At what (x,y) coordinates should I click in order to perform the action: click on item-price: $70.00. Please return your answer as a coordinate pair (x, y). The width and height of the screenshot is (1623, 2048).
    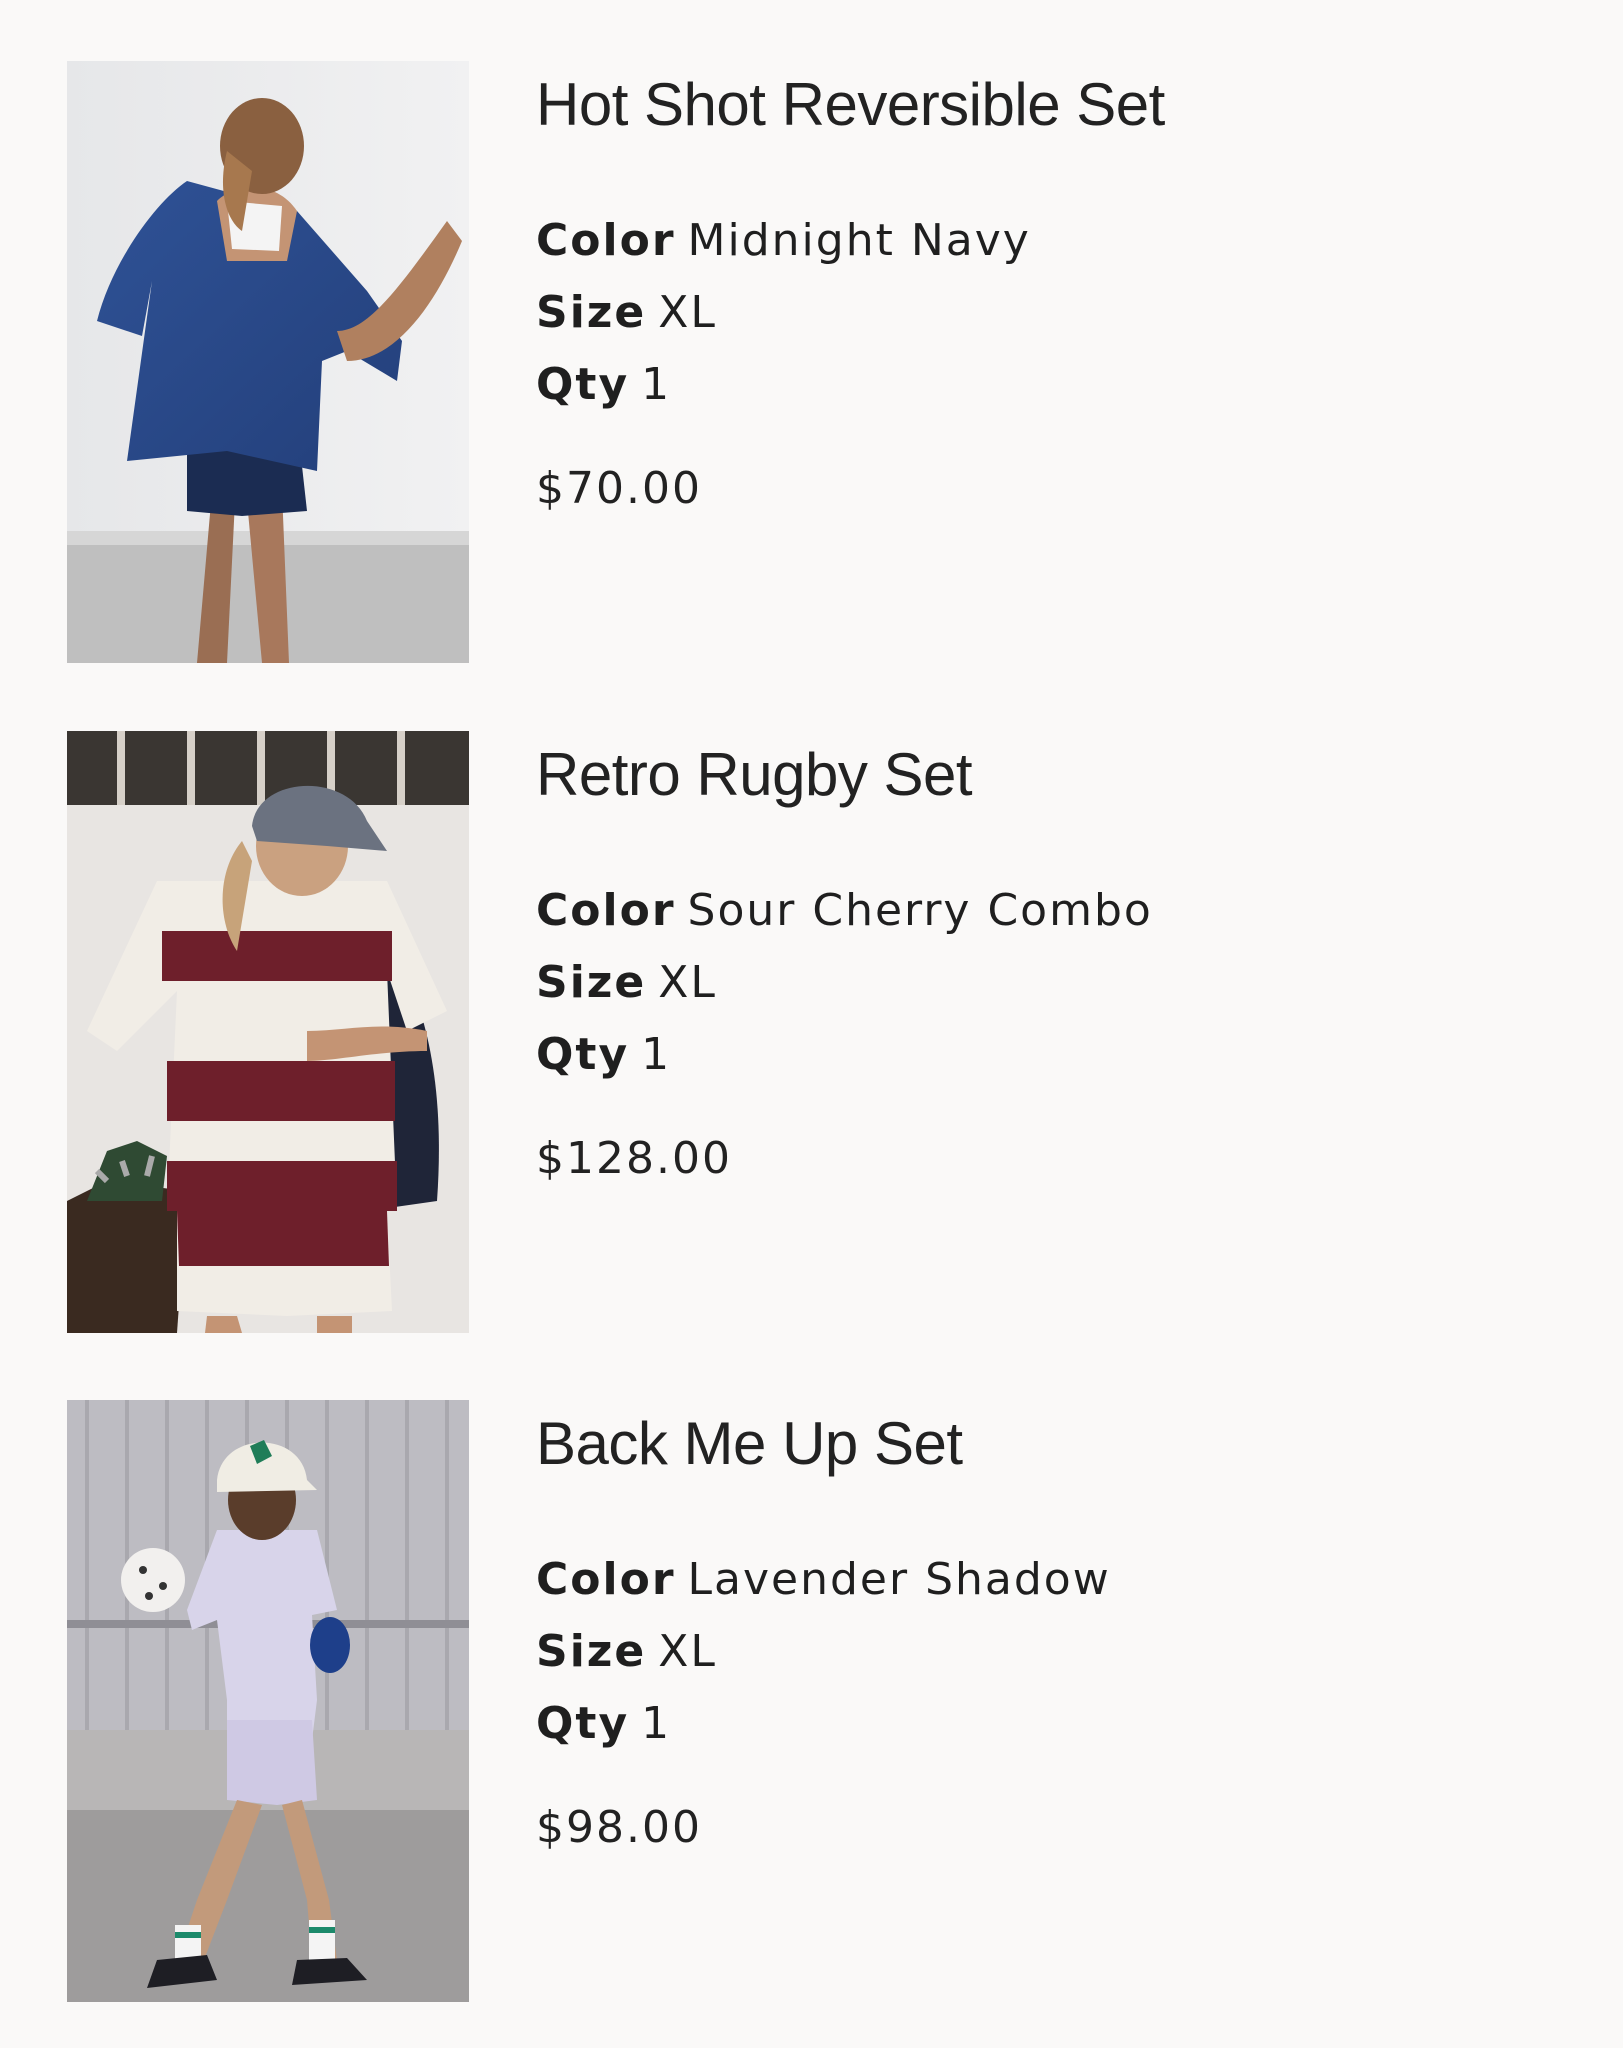
    Looking at the image, I should click on (619, 488).